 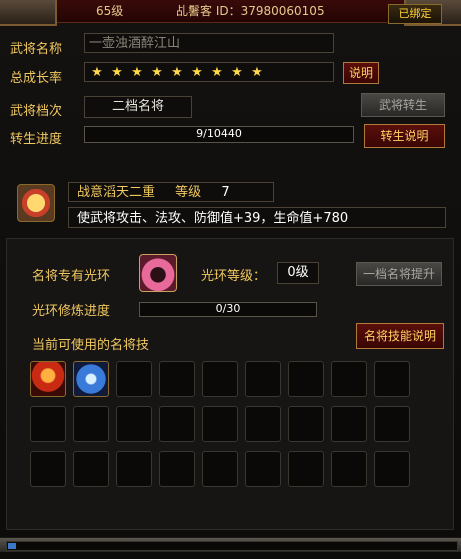 What do you see at coordinates (361, 73) in the screenshot?
I see `growth-help-button: 说明` at bounding box center [361, 73].